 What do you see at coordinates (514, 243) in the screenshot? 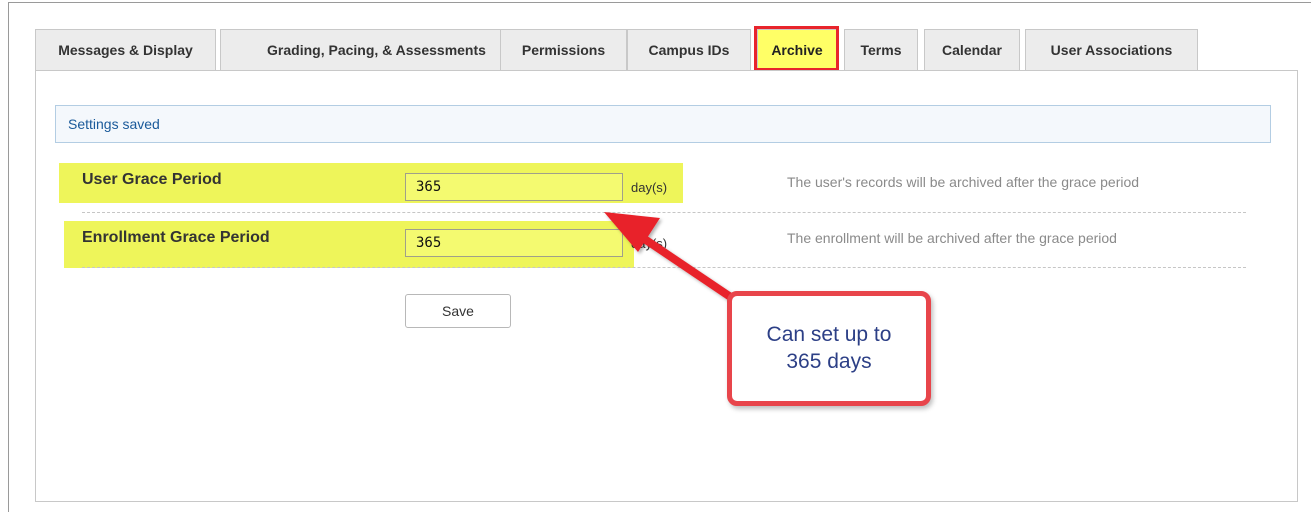
I see `enrollment-grace-period-input` at bounding box center [514, 243].